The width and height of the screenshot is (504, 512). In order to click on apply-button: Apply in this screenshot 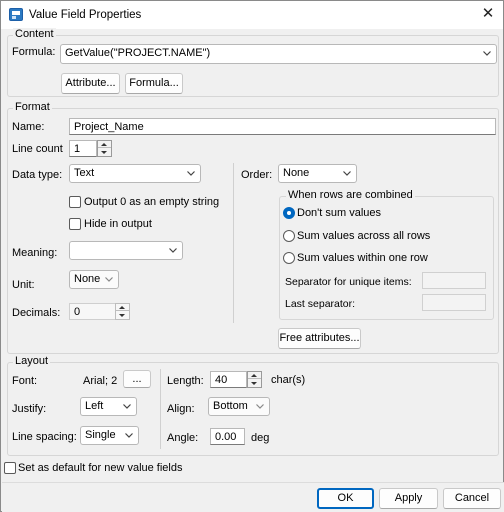, I will do `click(408, 498)`.